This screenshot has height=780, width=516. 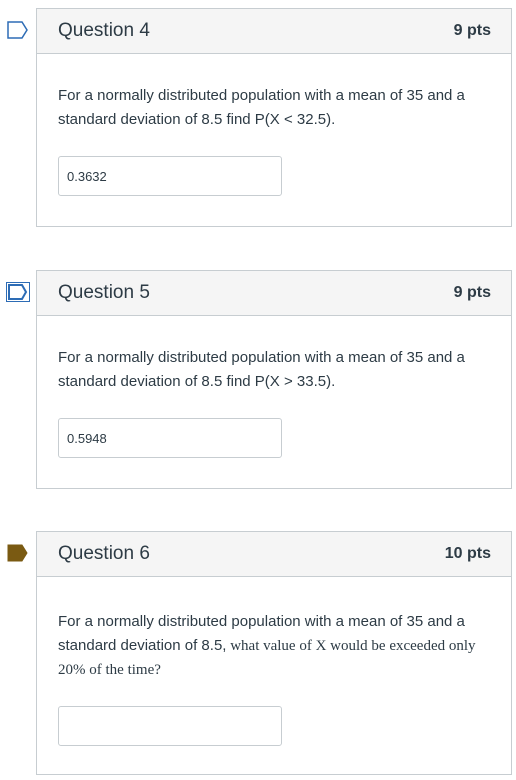 I want to click on question-4-title: Question 4, so click(x=104, y=30).